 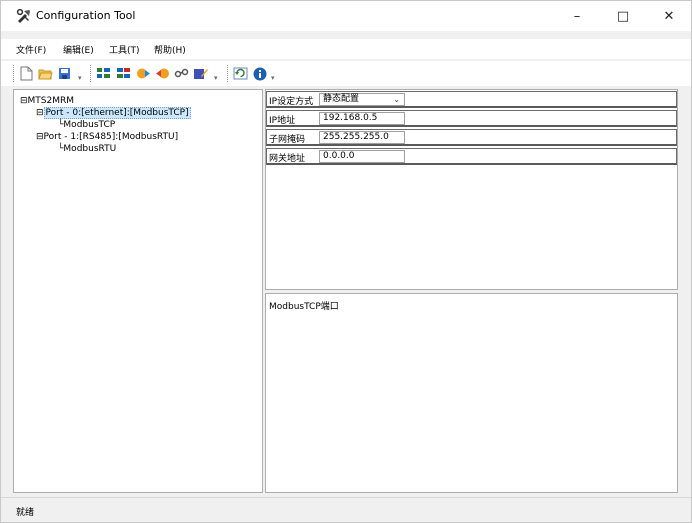 What do you see at coordinates (471, 118) in the screenshot?
I see `property-row-ip-address: IP地址 192.168.0.5` at bounding box center [471, 118].